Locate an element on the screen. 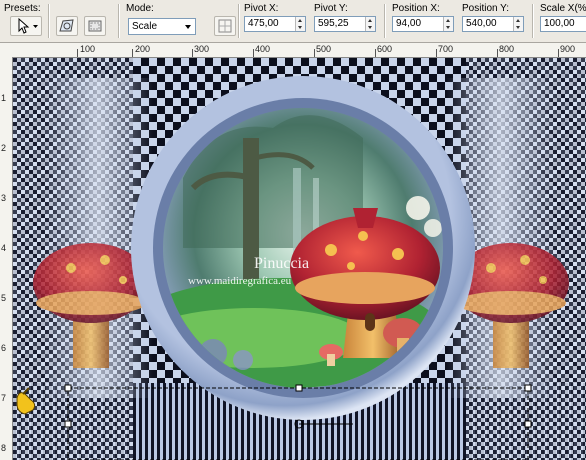 This screenshot has width=586, height=460. position-x-spinner is located at coordinates (448, 24).